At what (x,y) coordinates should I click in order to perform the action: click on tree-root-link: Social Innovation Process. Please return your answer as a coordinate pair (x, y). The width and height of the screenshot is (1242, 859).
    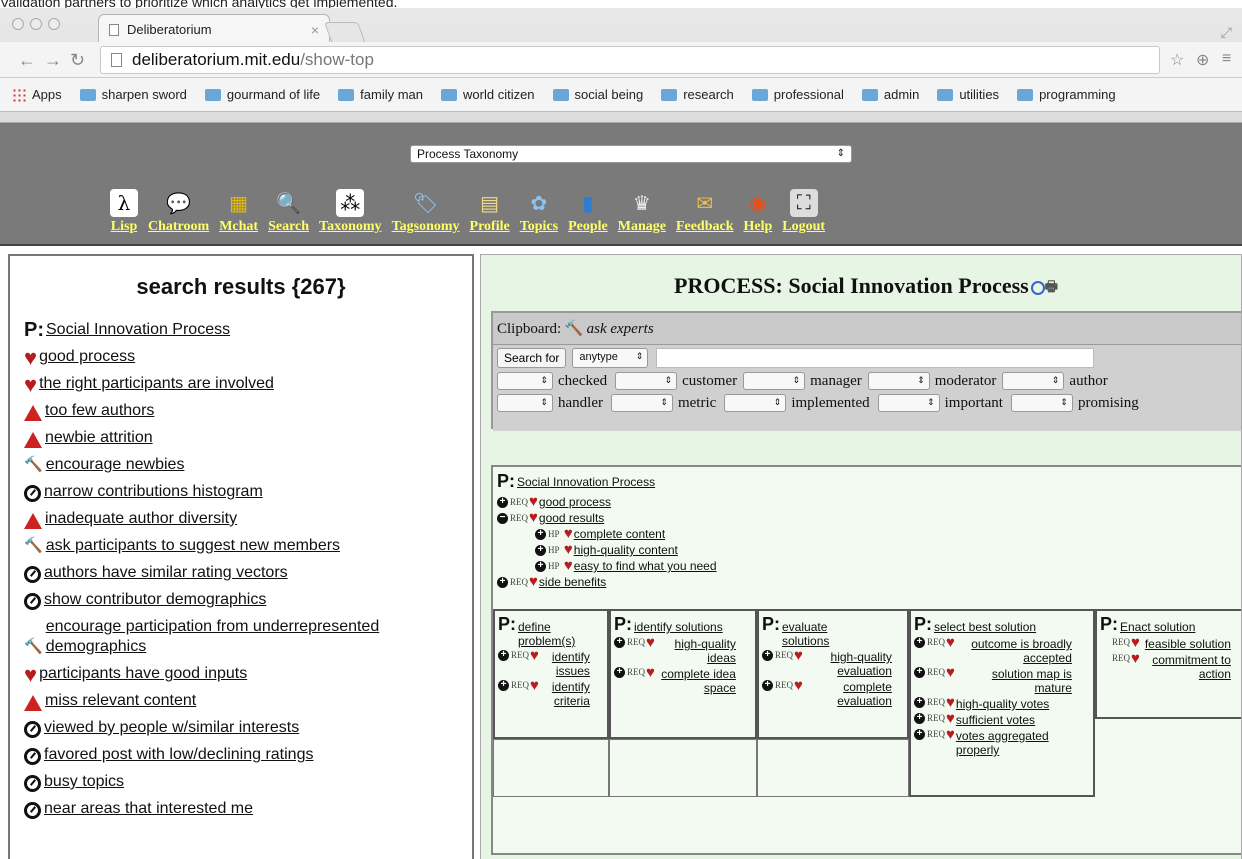
    Looking at the image, I should click on (586, 482).